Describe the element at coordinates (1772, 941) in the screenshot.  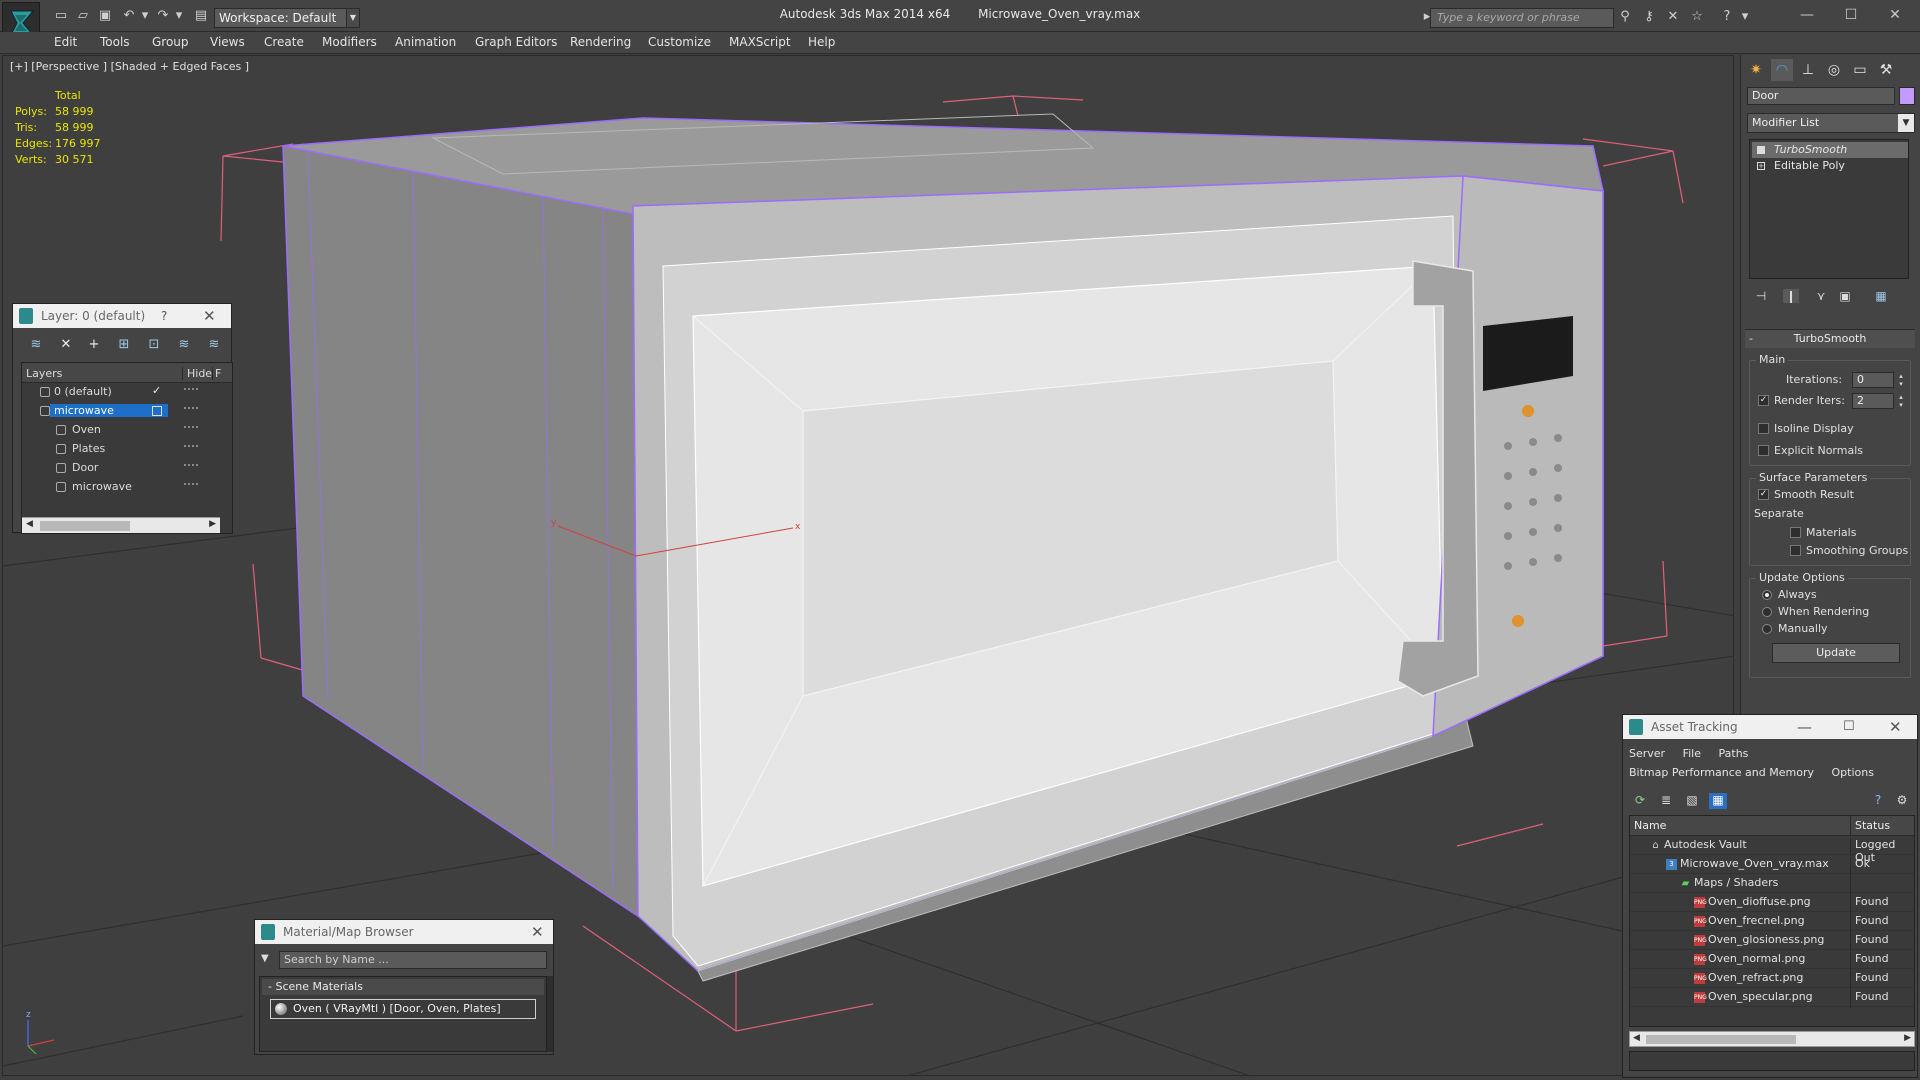
I see `table-row: PNG Oven_glosioness.png Found` at that location.